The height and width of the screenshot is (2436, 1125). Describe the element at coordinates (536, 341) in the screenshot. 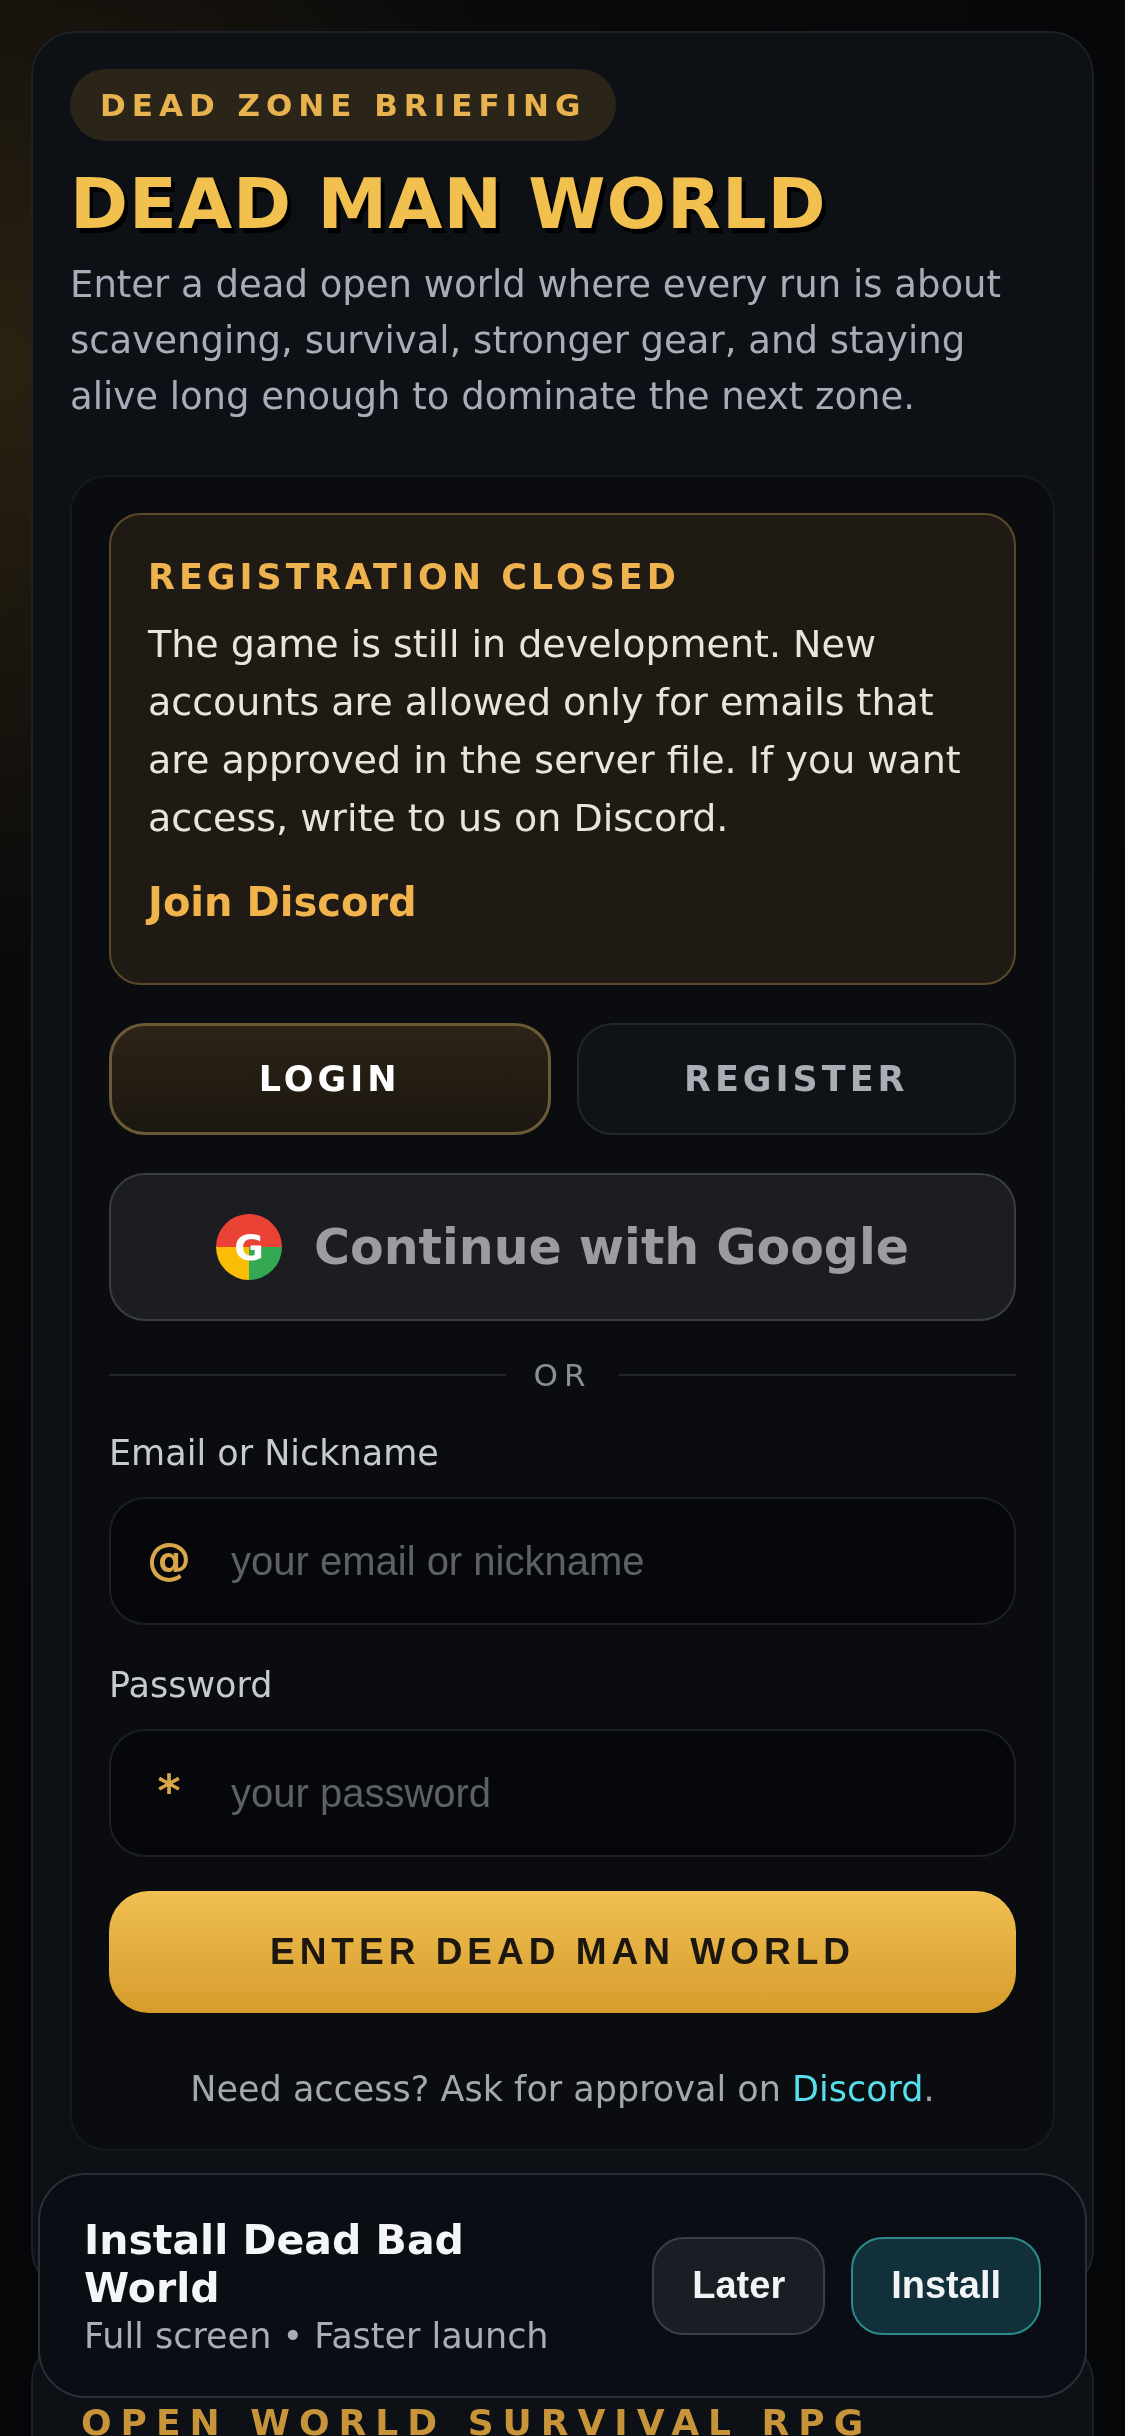

I see `game-description: Enter a dead open world where every run is about scavenging, survival, stronger gear, and staying alive long enough to dominate the next zone.` at that location.